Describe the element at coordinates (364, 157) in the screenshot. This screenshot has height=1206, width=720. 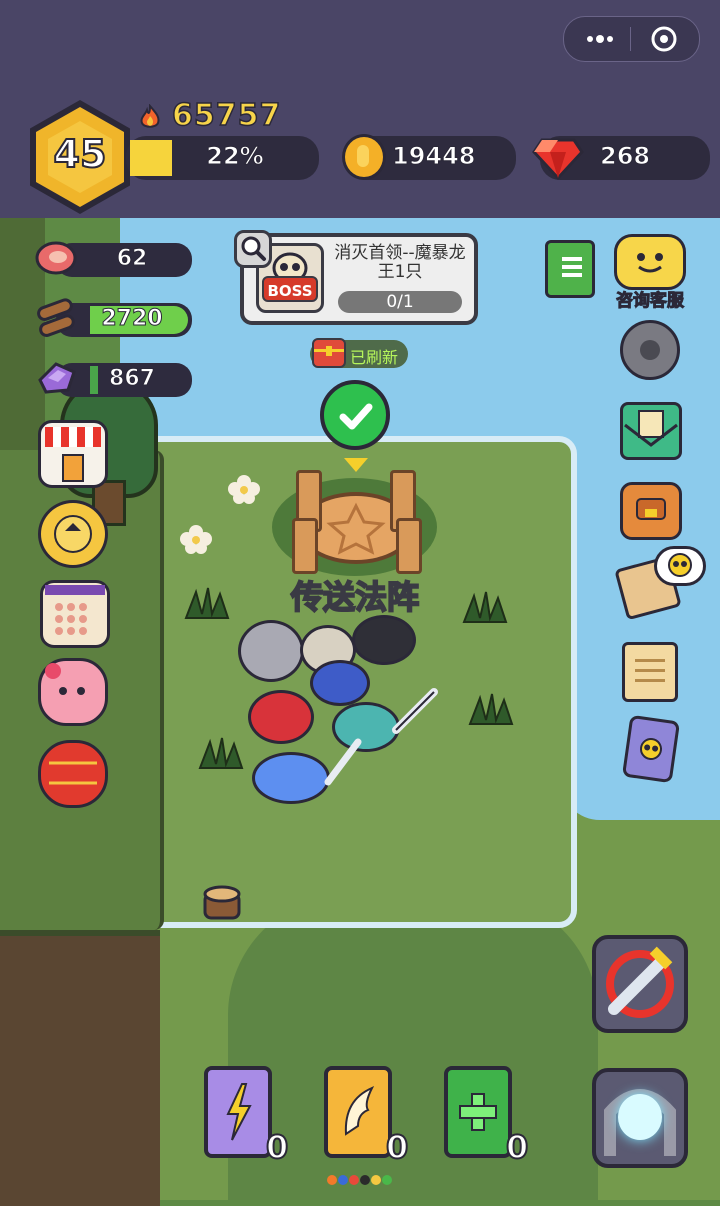
I see `gold-coin-icon` at that location.